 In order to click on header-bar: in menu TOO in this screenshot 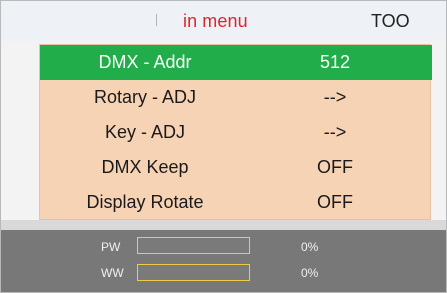, I will do `click(223, 21)`.